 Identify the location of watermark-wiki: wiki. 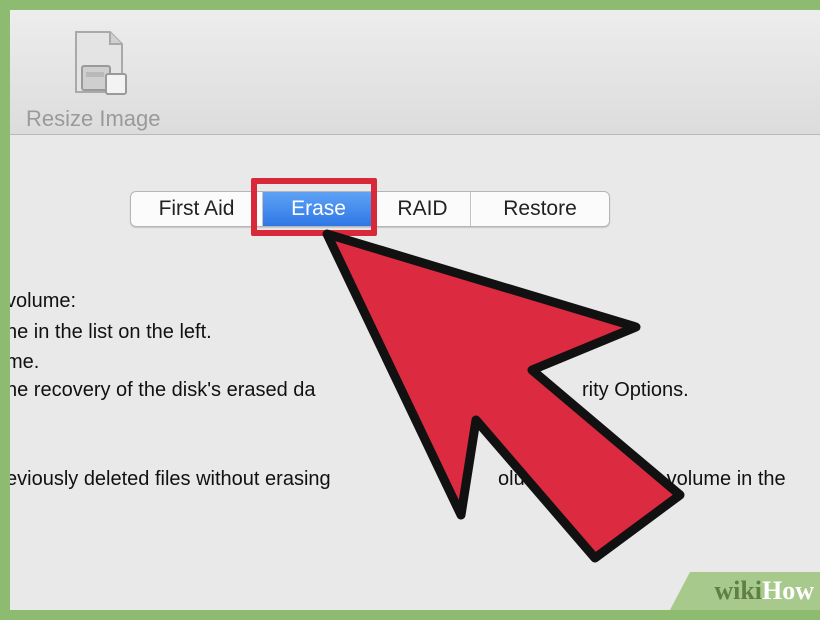
(738, 590).